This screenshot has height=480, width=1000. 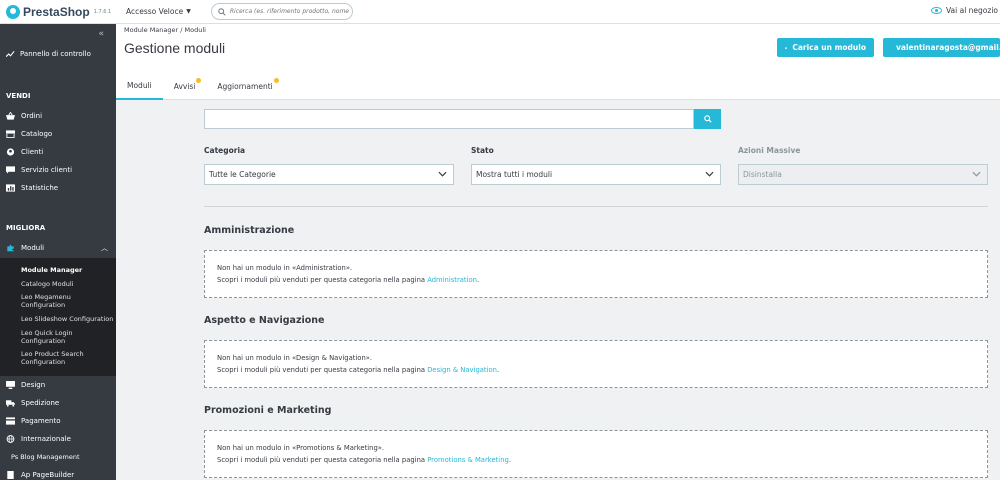 What do you see at coordinates (45, 457) in the screenshot?
I see `sidebar-item-ps-blog: Ps Blog Management` at bounding box center [45, 457].